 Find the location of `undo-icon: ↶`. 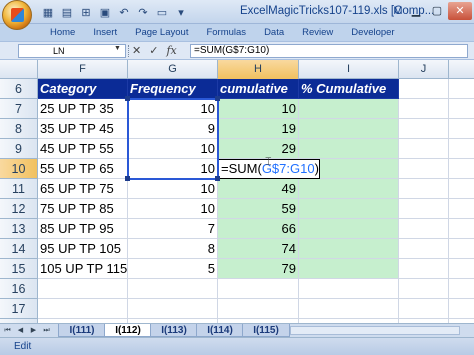

undo-icon: ↶ is located at coordinates (124, 12).